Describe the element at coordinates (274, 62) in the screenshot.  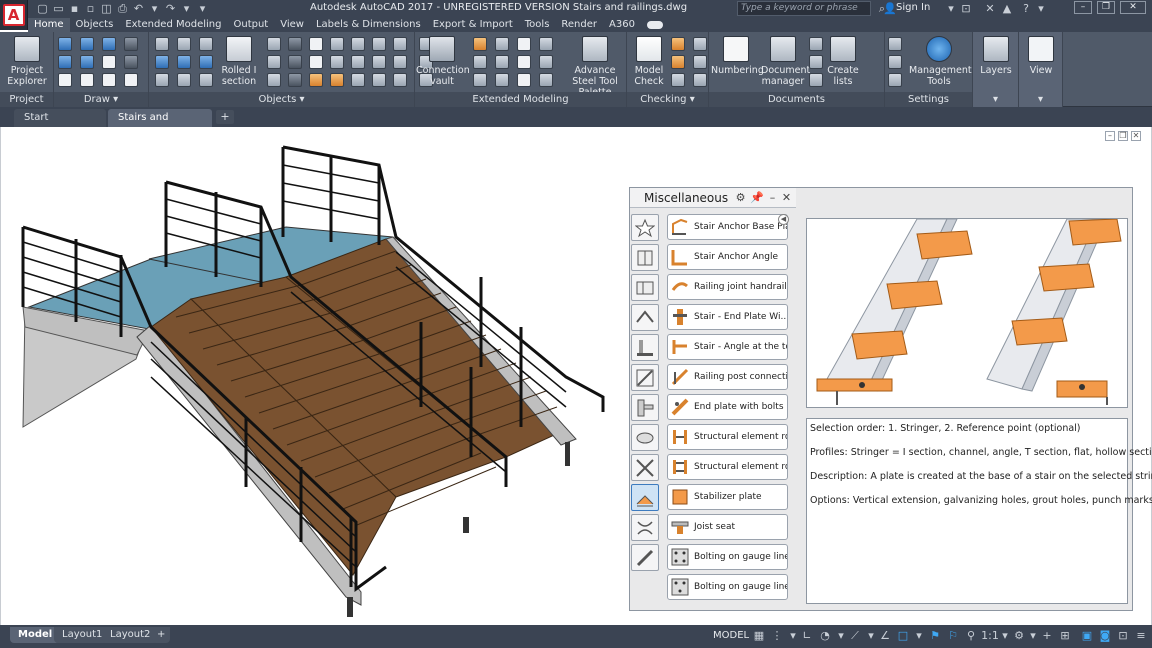
I see `folded-plate-icon` at that location.